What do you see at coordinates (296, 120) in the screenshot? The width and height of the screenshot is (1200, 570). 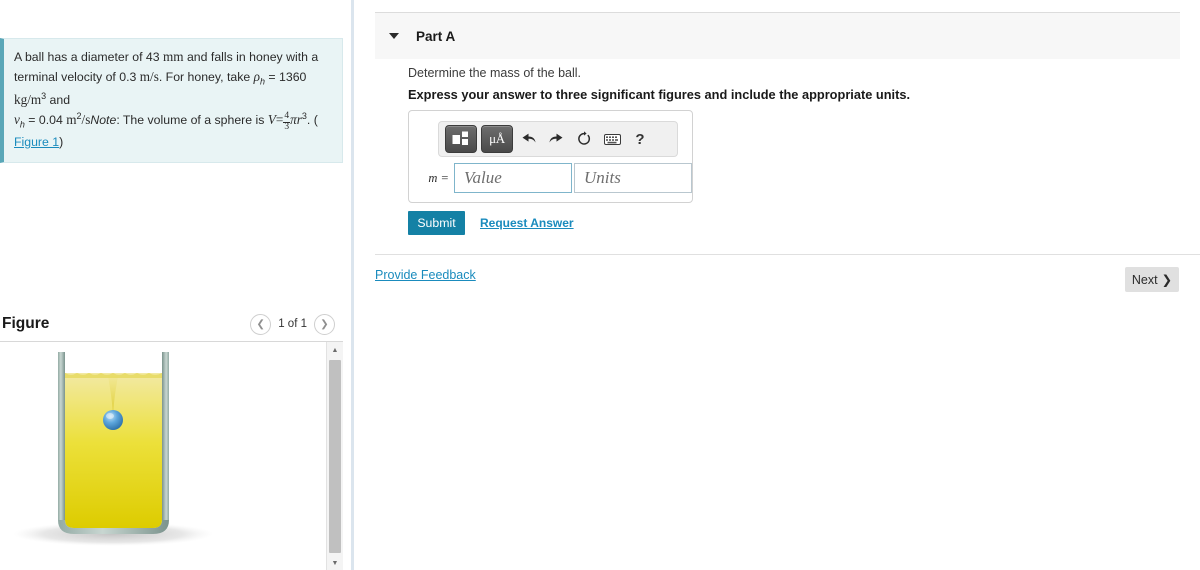 I see `pi-r-term: πr` at bounding box center [296, 120].